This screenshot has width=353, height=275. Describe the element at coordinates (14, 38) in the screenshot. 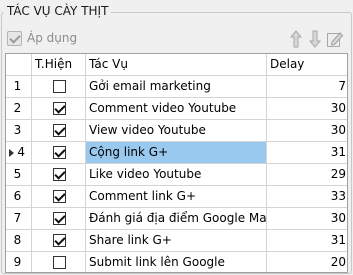

I see `apply-checkbox` at that location.